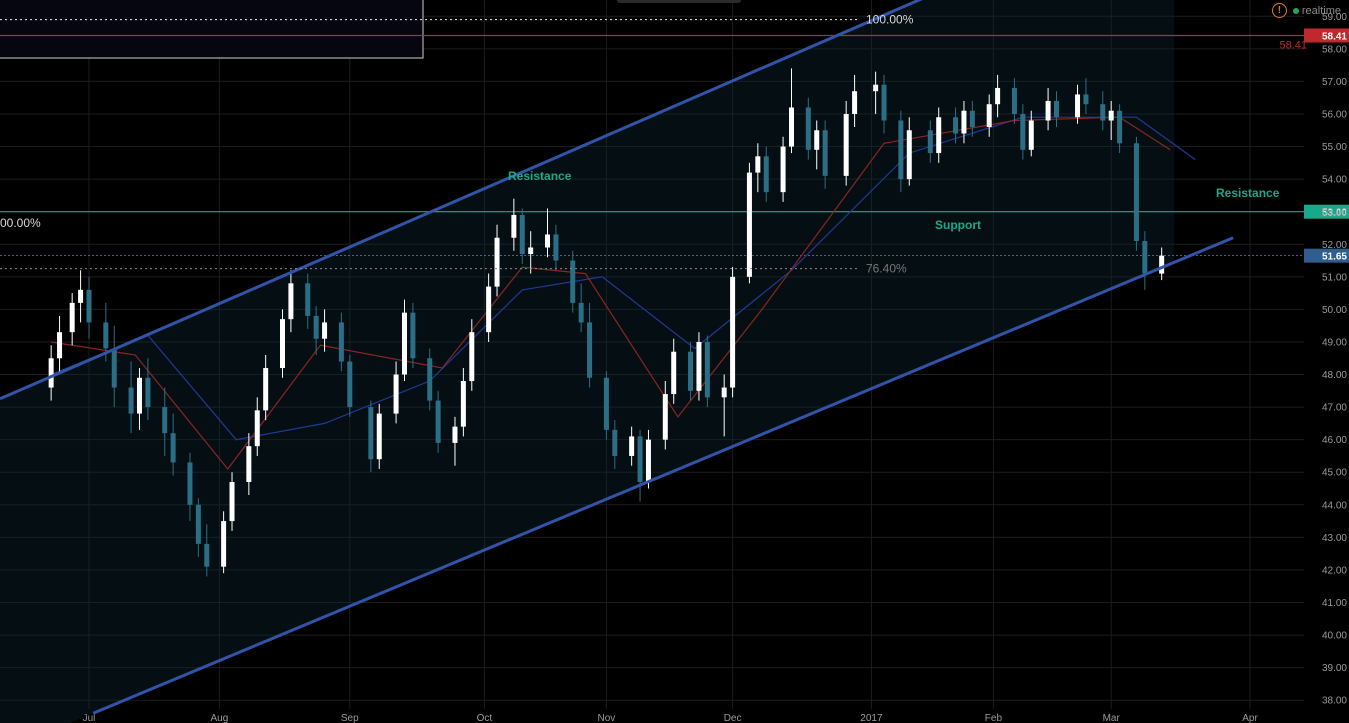 This screenshot has height=723, width=1349. Describe the element at coordinates (20, 223) in the screenshot. I see `fib-left-label: 00.00%` at that location.